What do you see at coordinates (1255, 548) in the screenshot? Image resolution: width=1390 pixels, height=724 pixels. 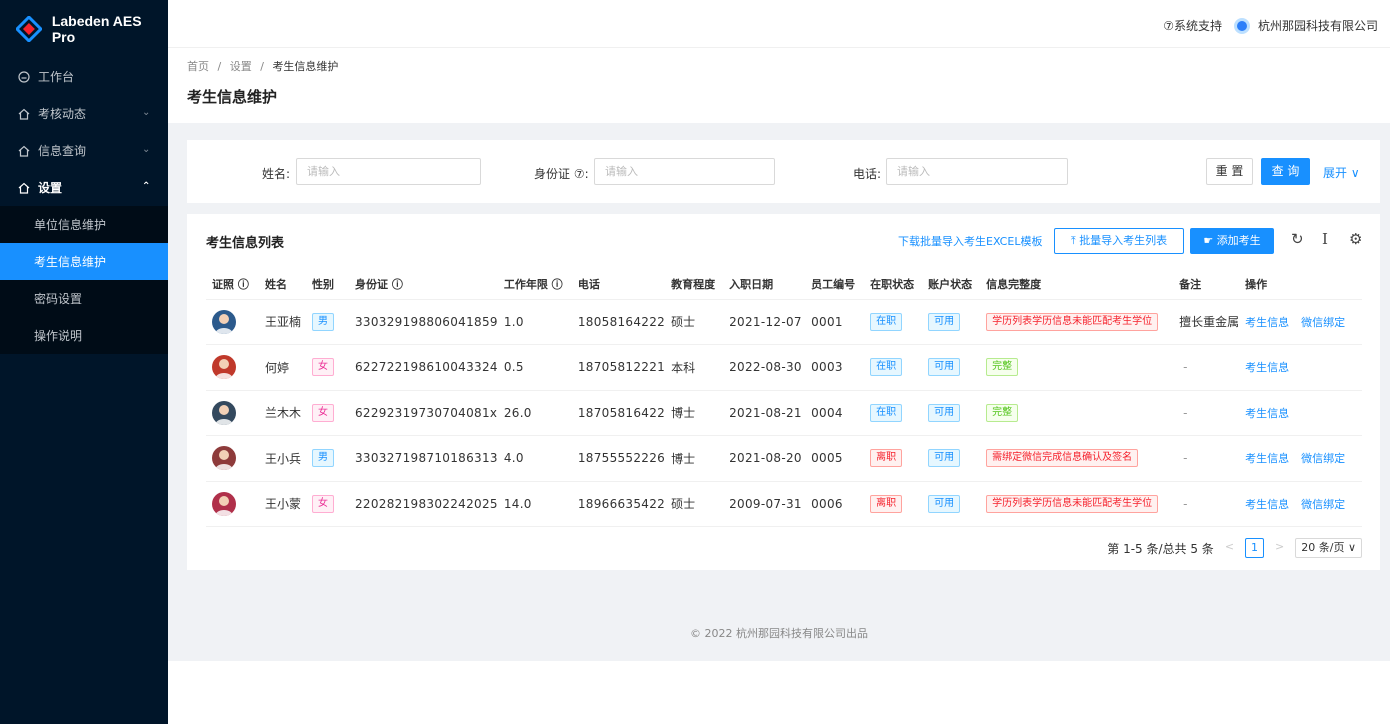 I see `page-1-button: 1` at bounding box center [1255, 548].